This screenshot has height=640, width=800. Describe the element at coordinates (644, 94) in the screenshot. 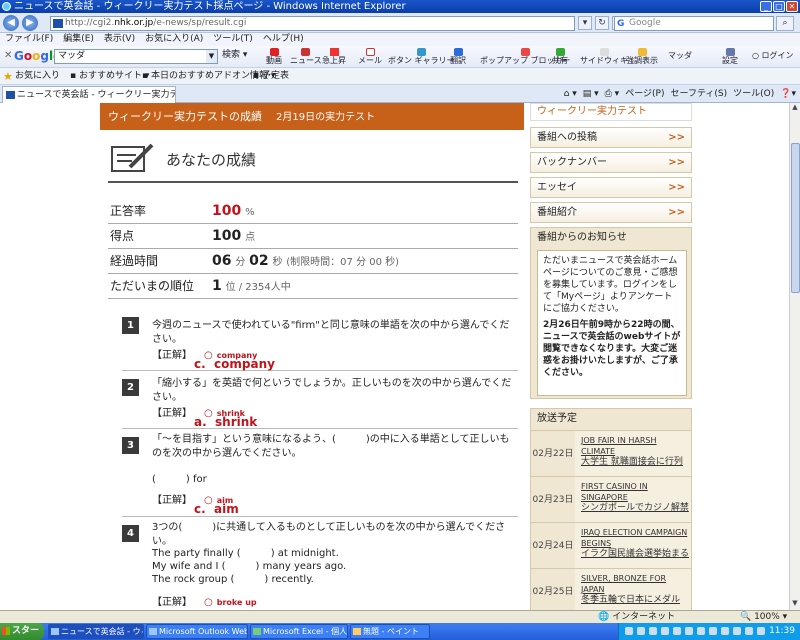

I see `page-menu: ページ(P)` at that location.